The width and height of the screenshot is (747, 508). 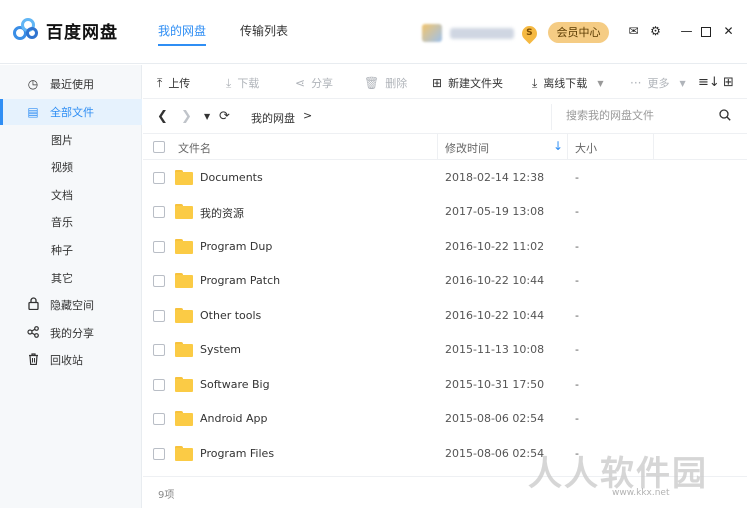 What do you see at coordinates (230, 315) in the screenshot?
I see `file-name: Other tools` at bounding box center [230, 315].